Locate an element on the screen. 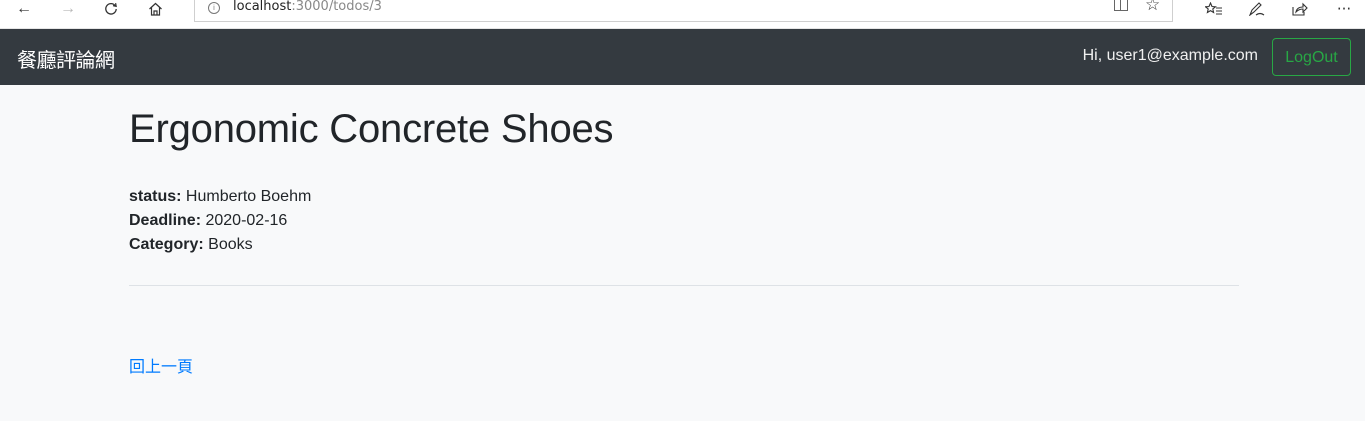 Image resolution: width=1365 pixels, height=440 pixels. arrow-right-icon: → is located at coordinates (68, 9).